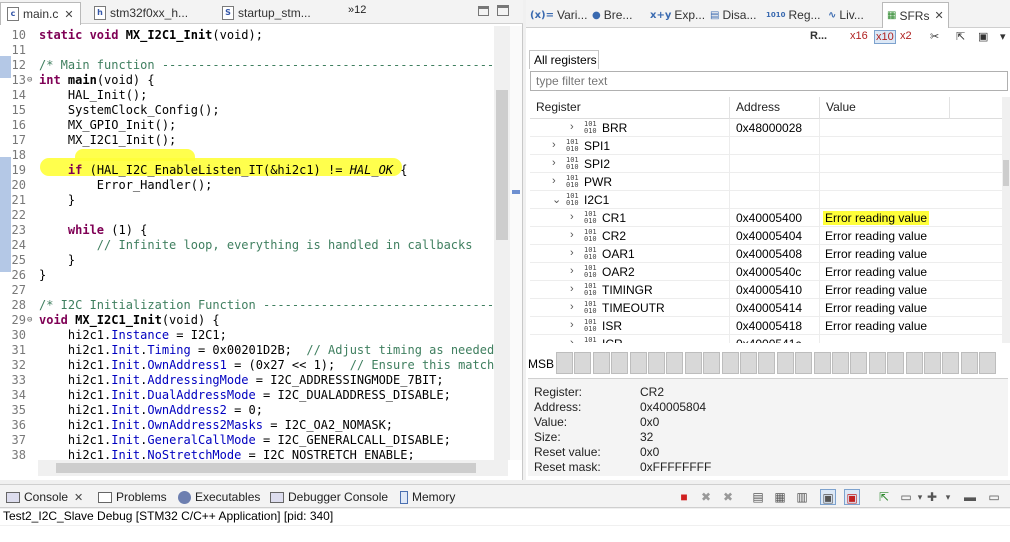  I want to click on code-line: 29 ⊖ void MX_I2C1_Init(void) {, so click(247, 320).